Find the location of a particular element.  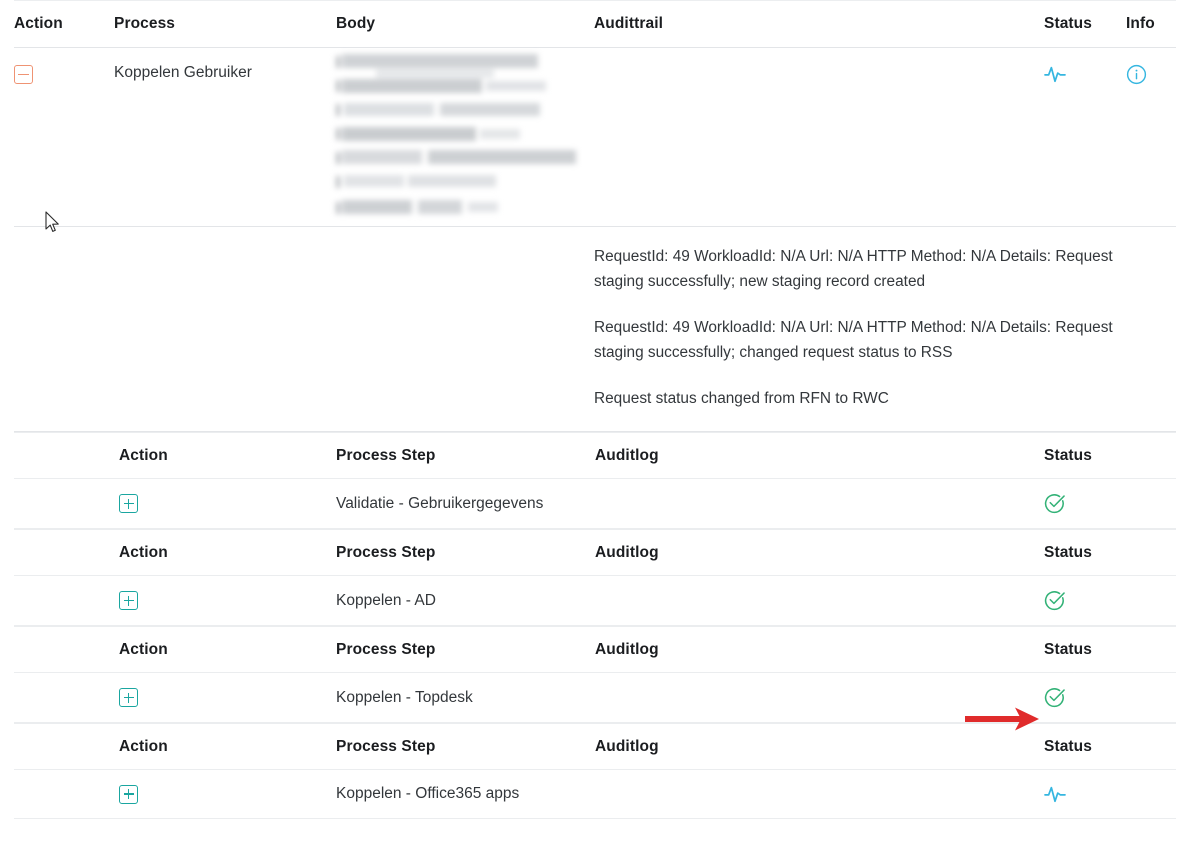

process-step-name: Validatie - Gebruikergegevens is located at coordinates (440, 503).